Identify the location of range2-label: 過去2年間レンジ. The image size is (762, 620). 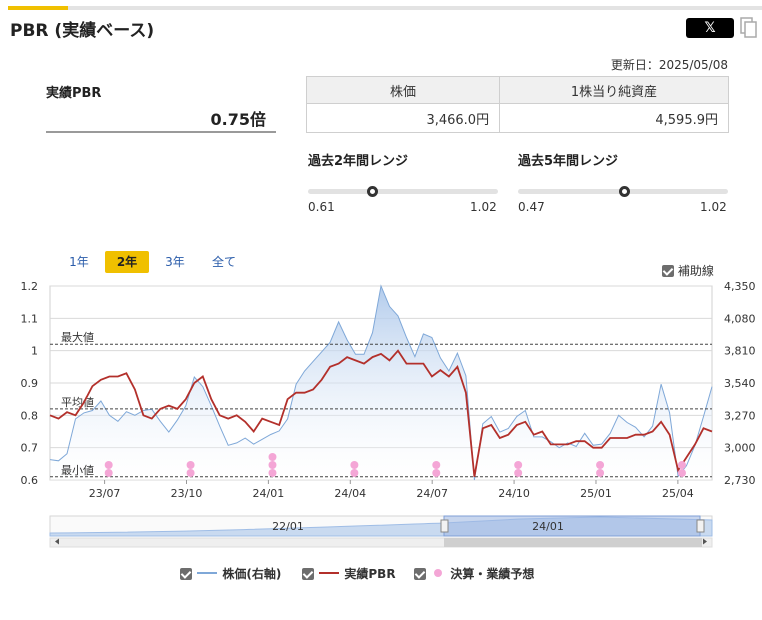
(358, 161).